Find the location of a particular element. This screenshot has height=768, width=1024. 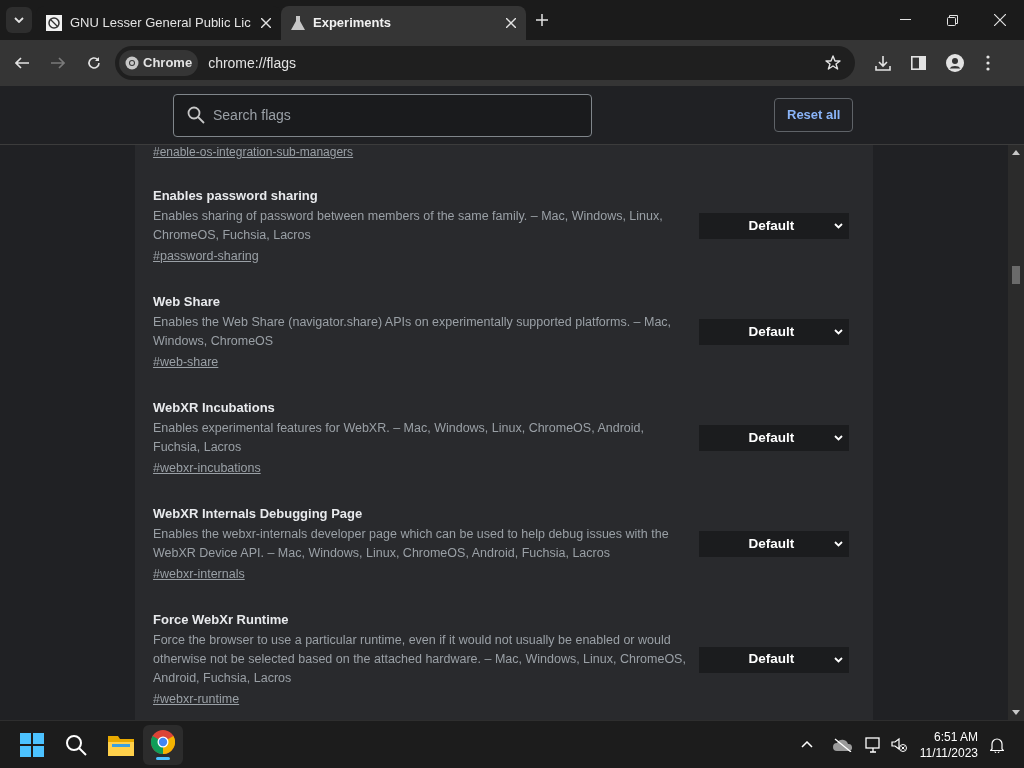

back-icon is located at coordinates (22, 63).